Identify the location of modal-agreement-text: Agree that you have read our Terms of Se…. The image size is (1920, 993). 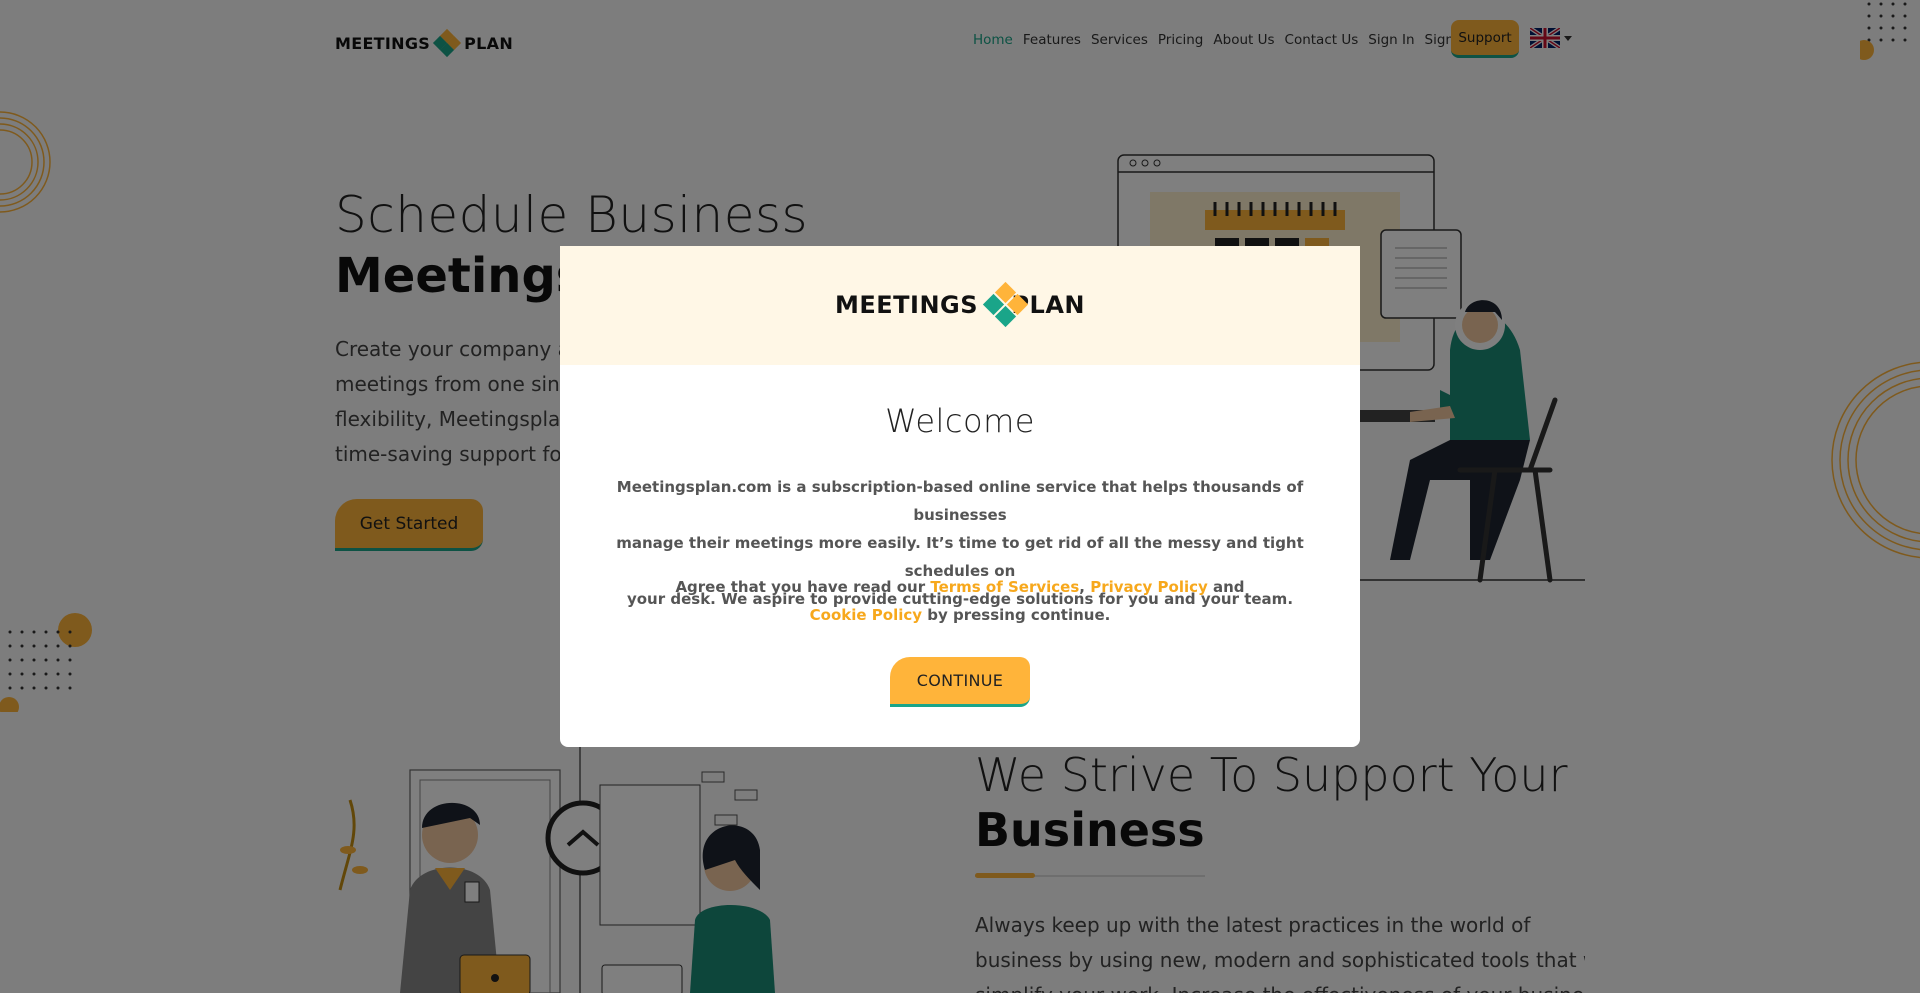
(960, 601).